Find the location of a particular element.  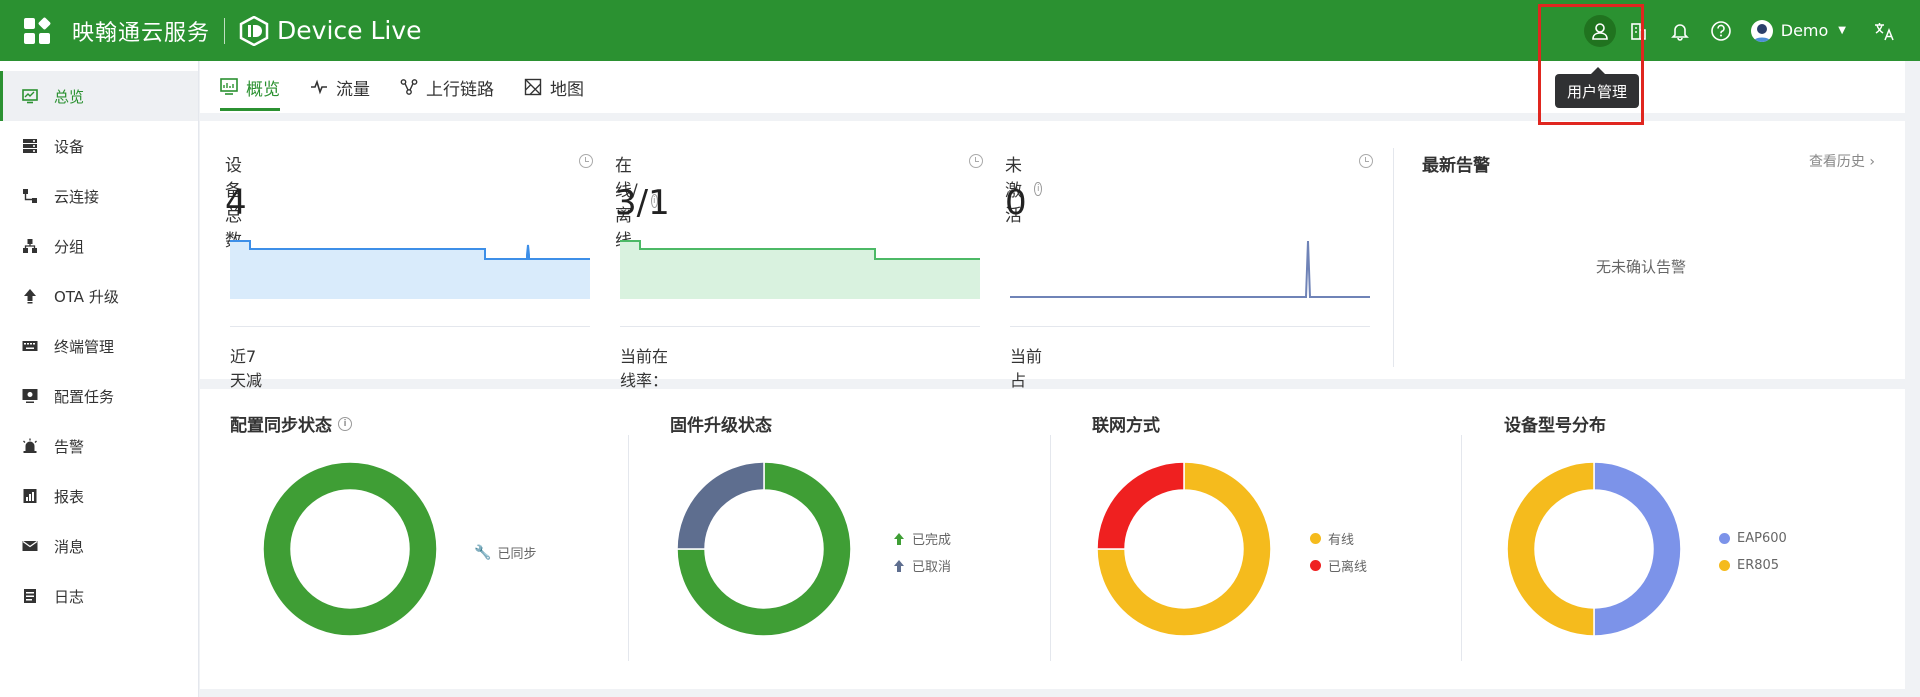

legend-item: EAP600 is located at coordinates (1753, 538).